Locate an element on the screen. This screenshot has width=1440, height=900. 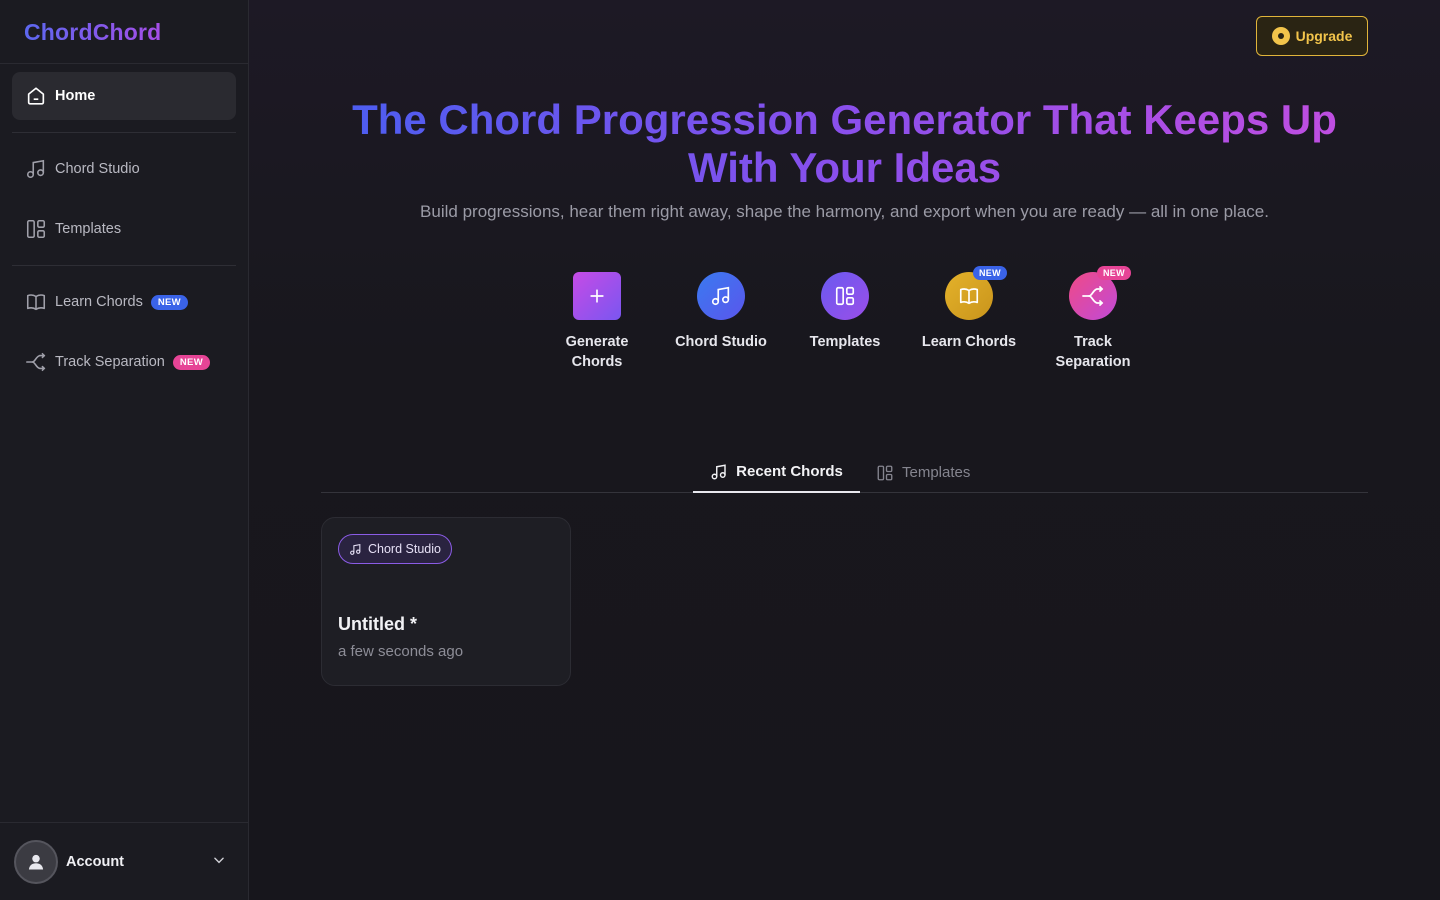
upgrade-label: Upgrade is located at coordinates (1324, 36).